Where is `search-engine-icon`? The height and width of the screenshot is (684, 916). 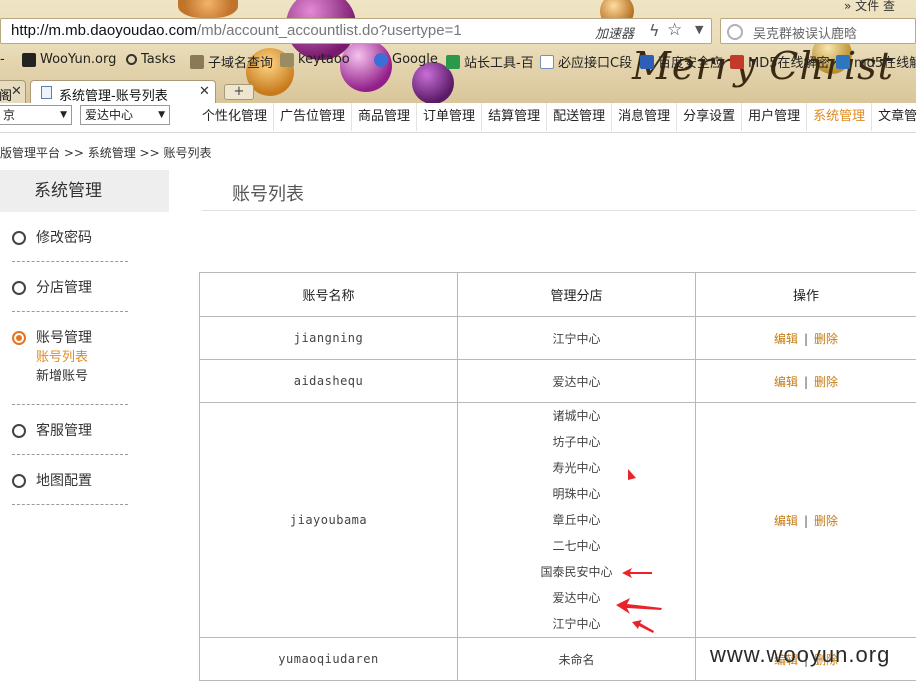
search-engine-icon is located at coordinates (735, 32).